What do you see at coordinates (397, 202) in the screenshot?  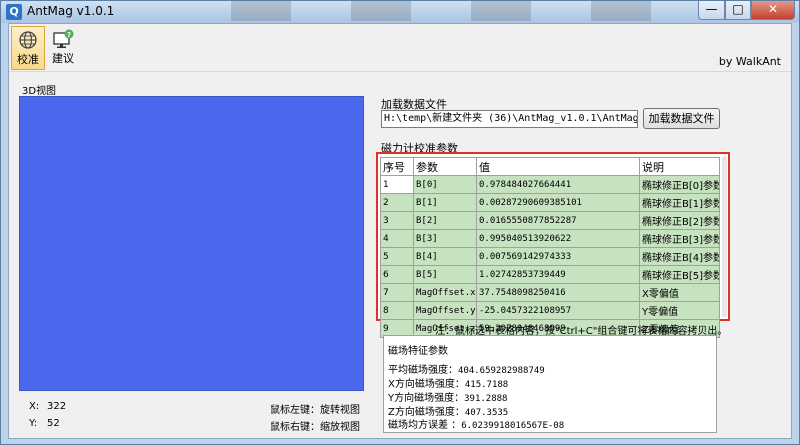 I see `cell-idx: 2` at bounding box center [397, 202].